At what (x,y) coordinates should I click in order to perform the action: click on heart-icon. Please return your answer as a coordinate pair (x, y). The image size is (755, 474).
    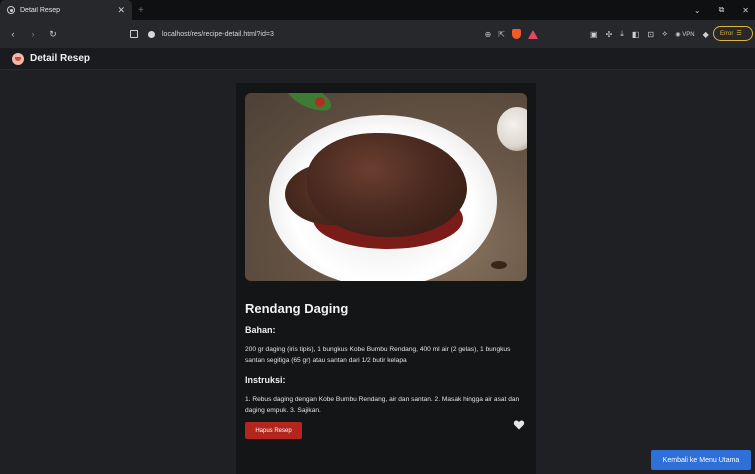
    Looking at the image, I should click on (519, 425).